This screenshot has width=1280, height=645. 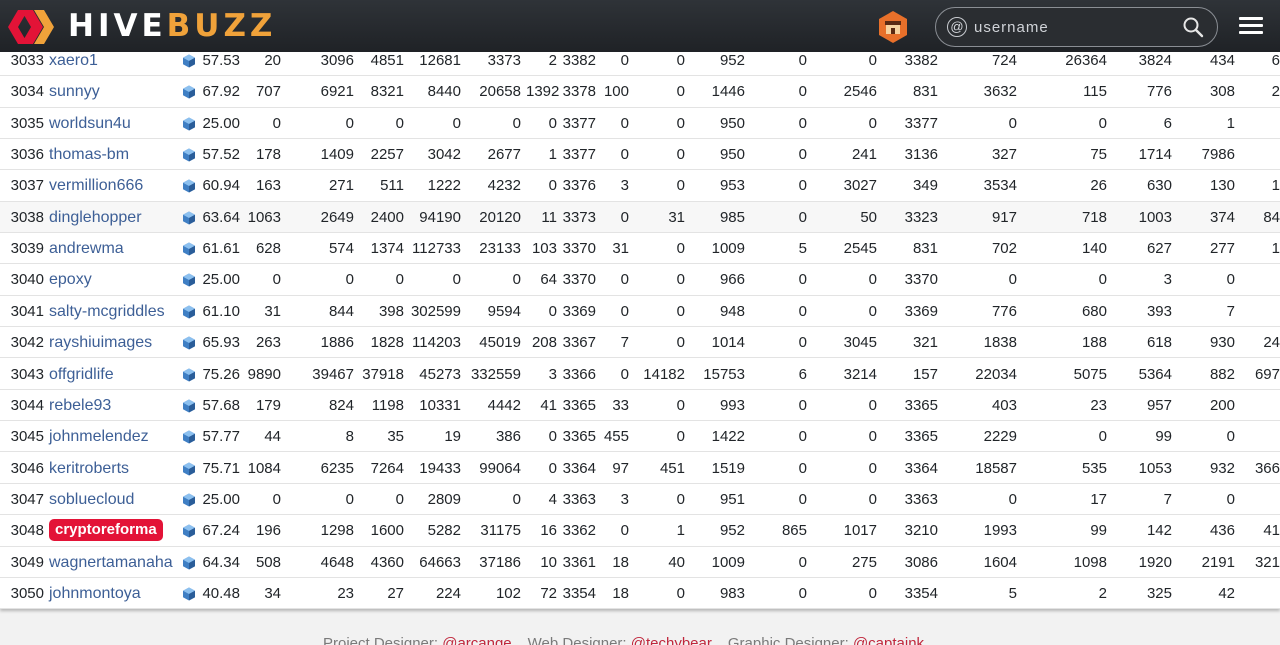 I want to click on username-link: offgridlife, so click(x=81, y=374).